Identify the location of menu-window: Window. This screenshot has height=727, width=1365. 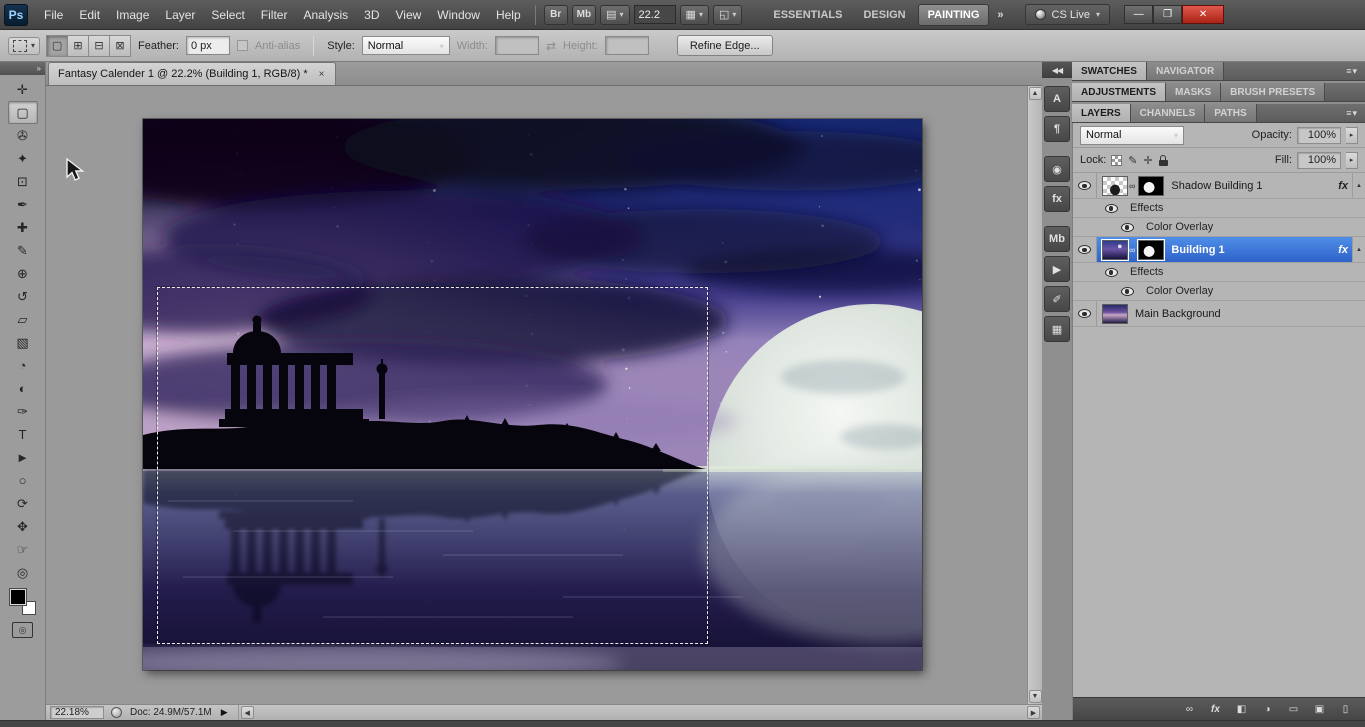
(458, 15).